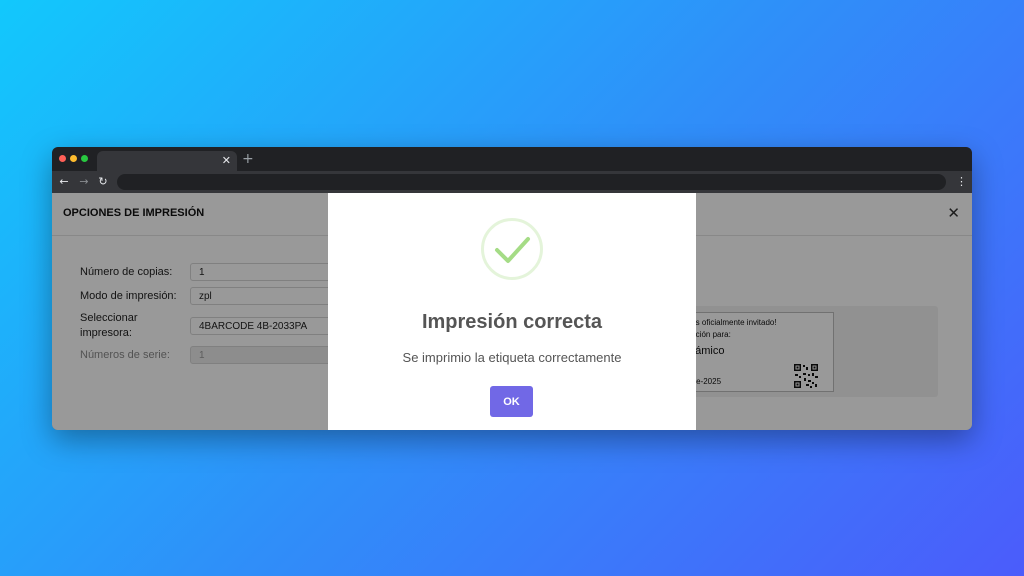  Describe the element at coordinates (103, 182) in the screenshot. I see `reload-icon: ↻` at that location.